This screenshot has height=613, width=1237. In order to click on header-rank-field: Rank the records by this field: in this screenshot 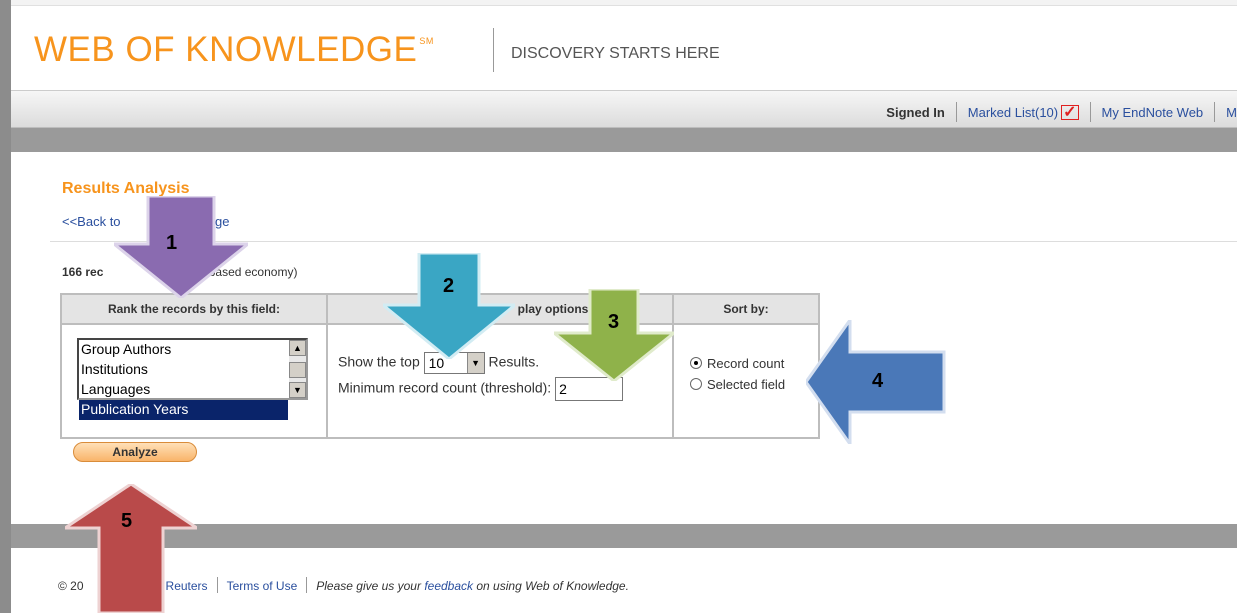, I will do `click(194, 310)`.